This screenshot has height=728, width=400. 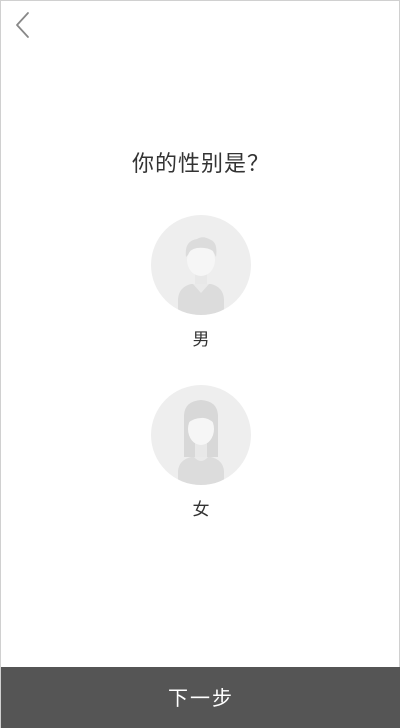 What do you see at coordinates (201, 340) in the screenshot?
I see `option-label-male: 男` at bounding box center [201, 340].